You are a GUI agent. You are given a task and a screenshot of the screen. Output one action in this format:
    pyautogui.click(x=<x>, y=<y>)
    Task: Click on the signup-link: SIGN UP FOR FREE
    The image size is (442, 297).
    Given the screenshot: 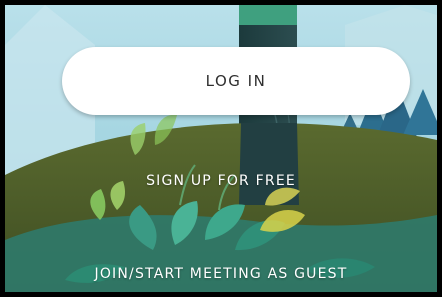 What is the action you would take?
    pyautogui.click(x=221, y=181)
    